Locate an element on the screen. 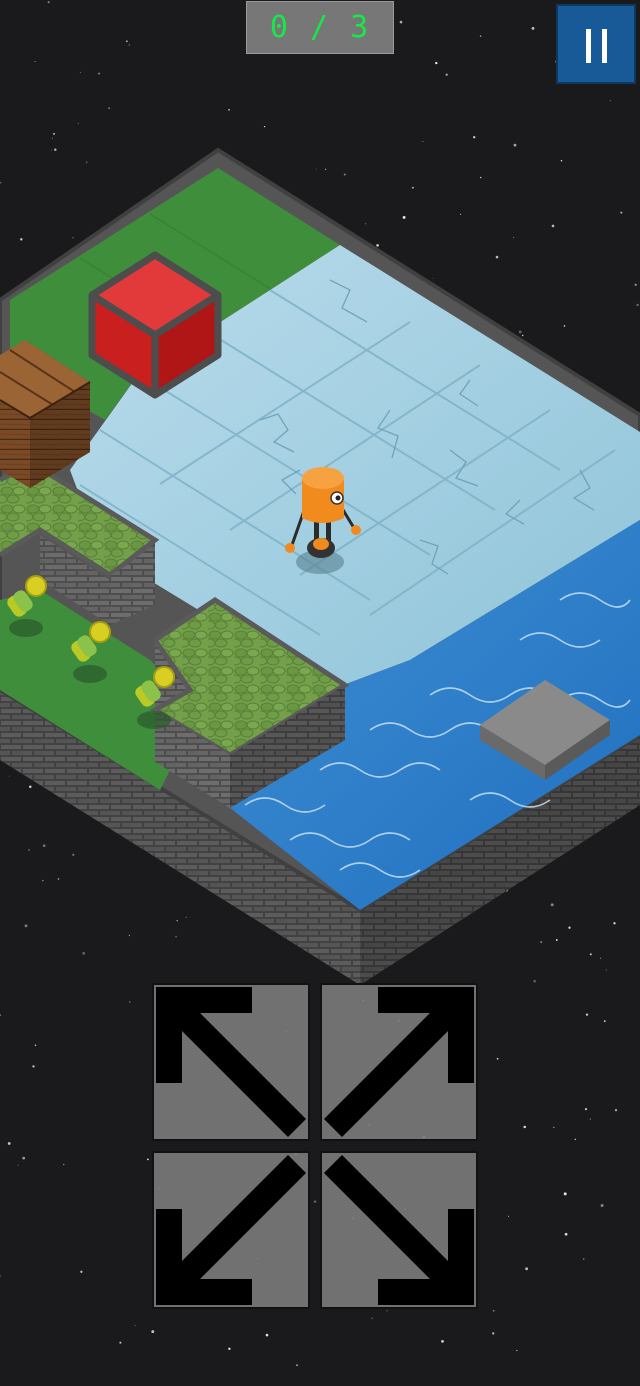 This screenshot has width=640, height=1386. arrow-up-left-icon is located at coordinates (231, 1062).